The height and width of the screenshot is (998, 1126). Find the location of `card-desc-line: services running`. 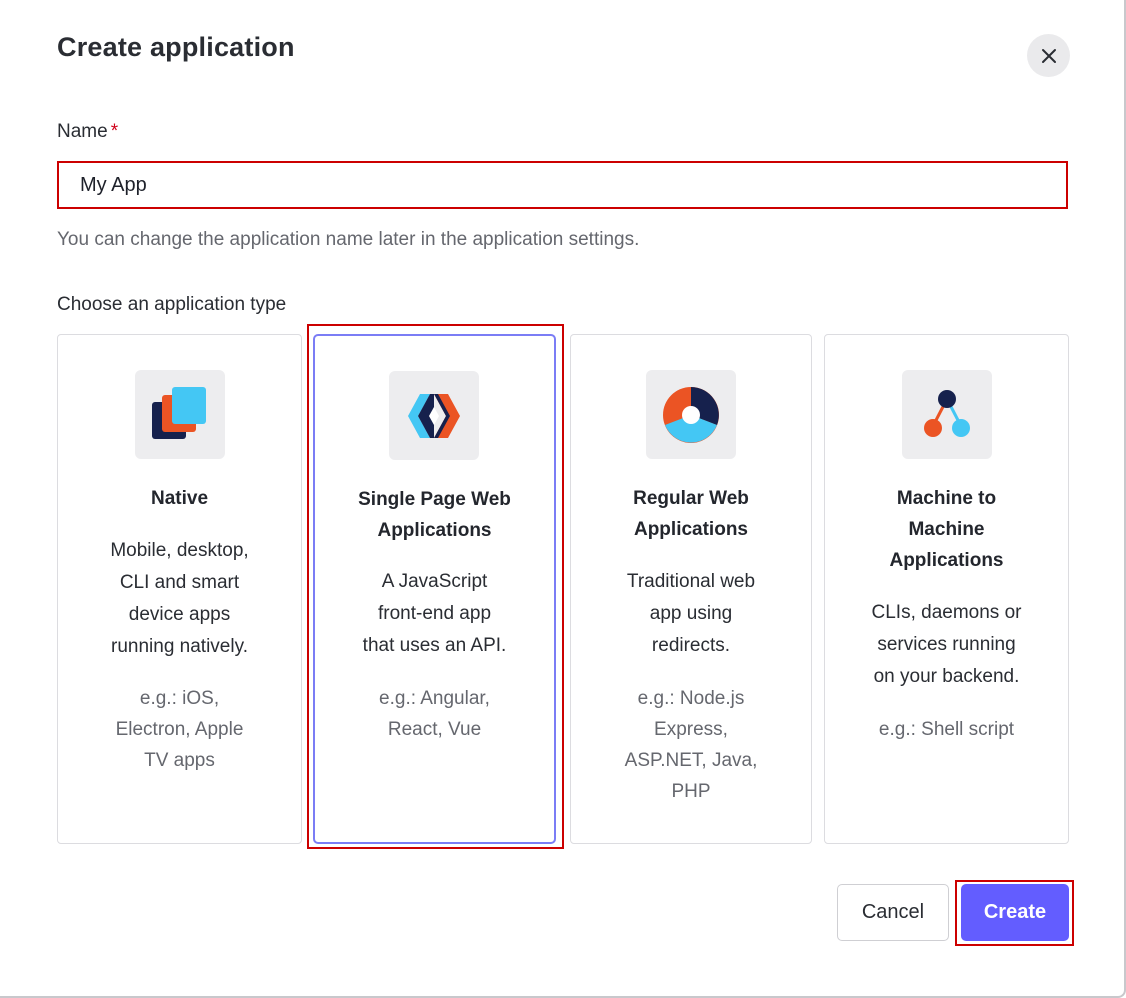

card-desc-line: services running is located at coordinates (946, 644).